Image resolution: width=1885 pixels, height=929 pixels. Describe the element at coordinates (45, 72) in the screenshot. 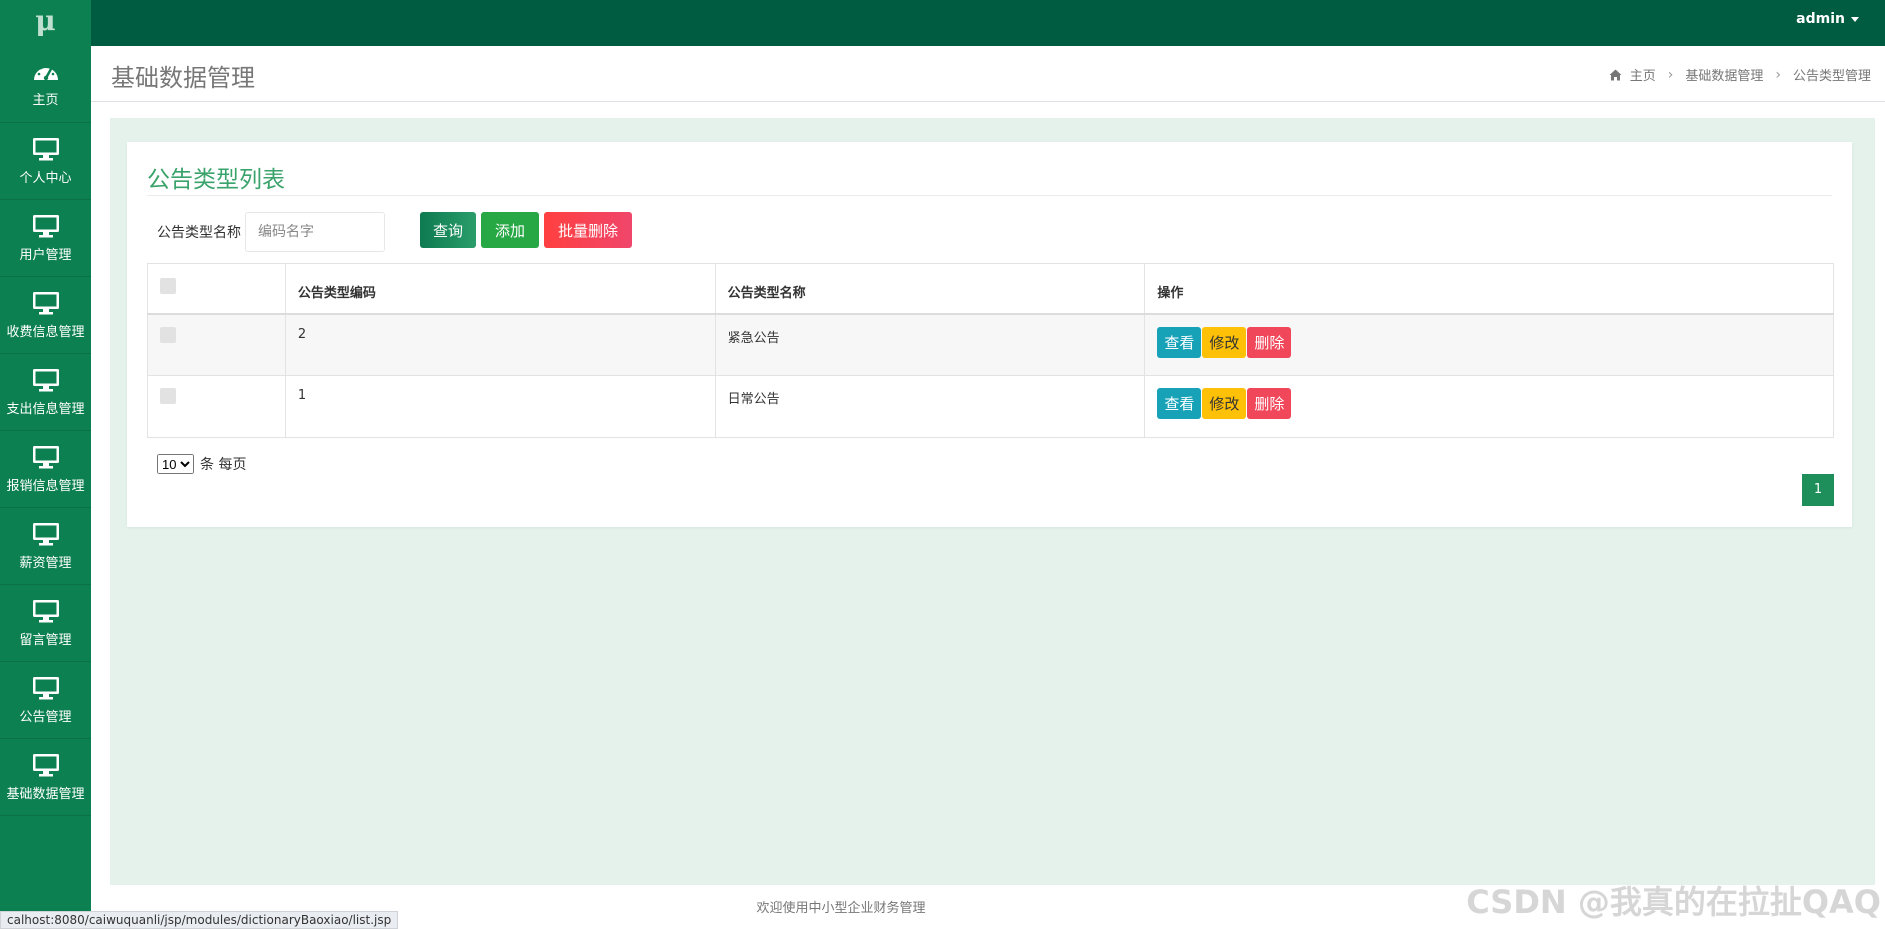

I see `dashboard-icon` at that location.